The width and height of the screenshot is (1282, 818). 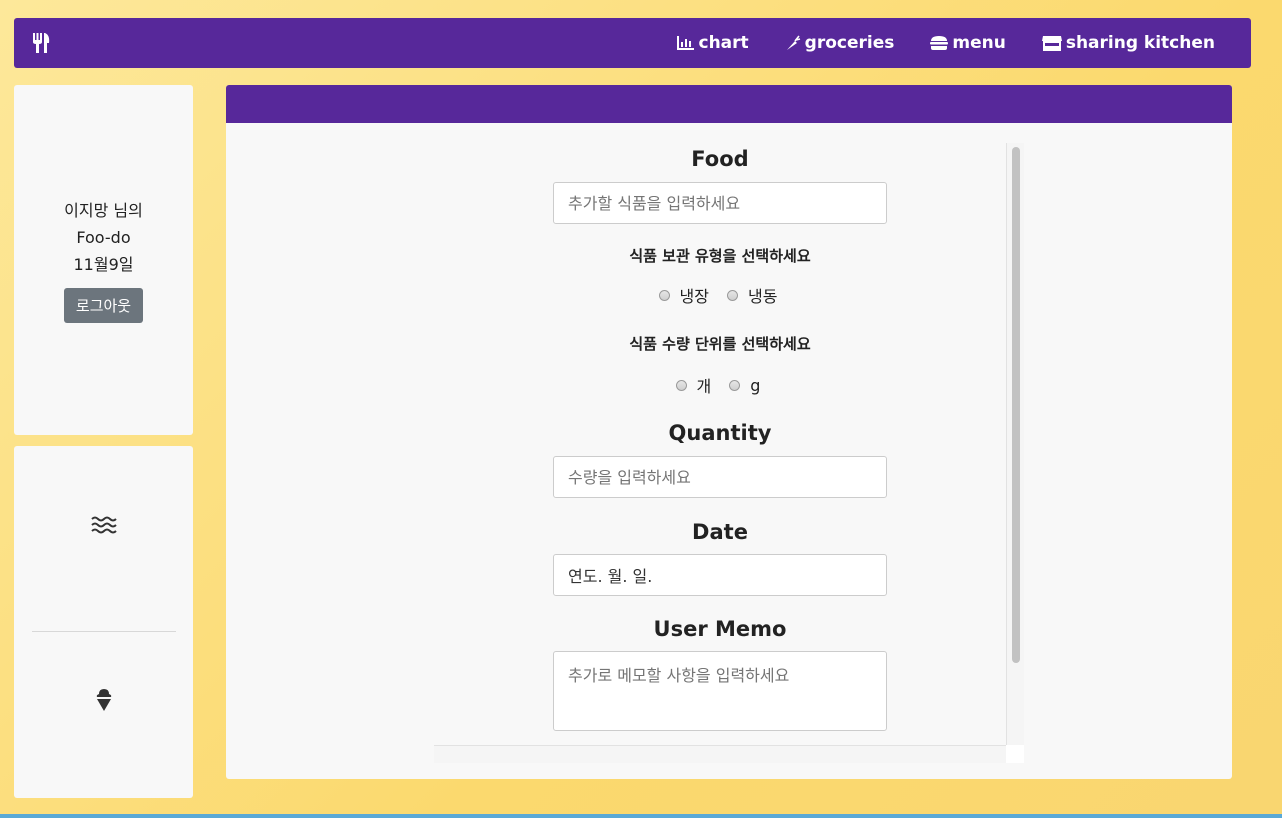 I want to click on profile-card: 이지망 님의 Foo-do 11월9일 로그아웃, so click(x=103, y=260).